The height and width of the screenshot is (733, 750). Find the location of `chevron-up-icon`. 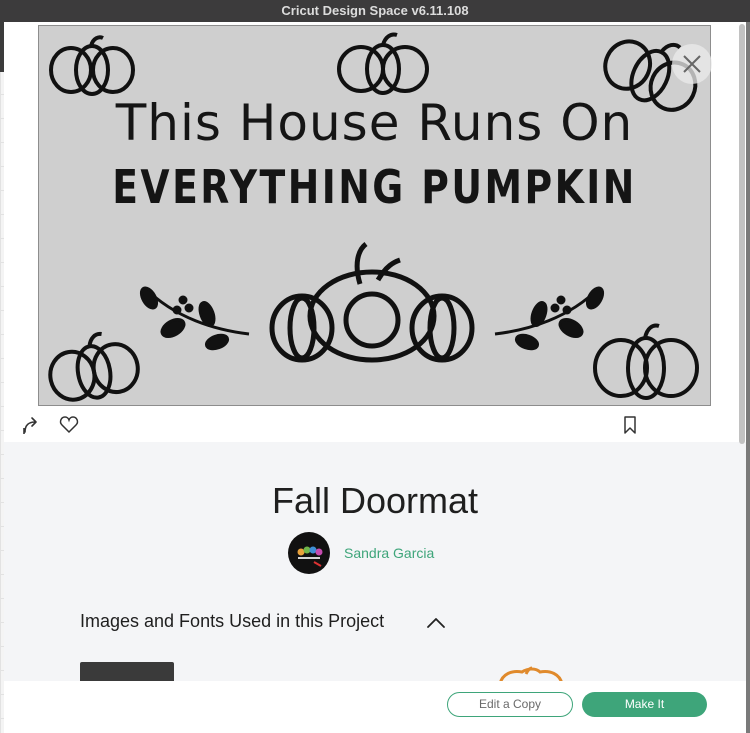

chevron-up-icon is located at coordinates (436, 622).